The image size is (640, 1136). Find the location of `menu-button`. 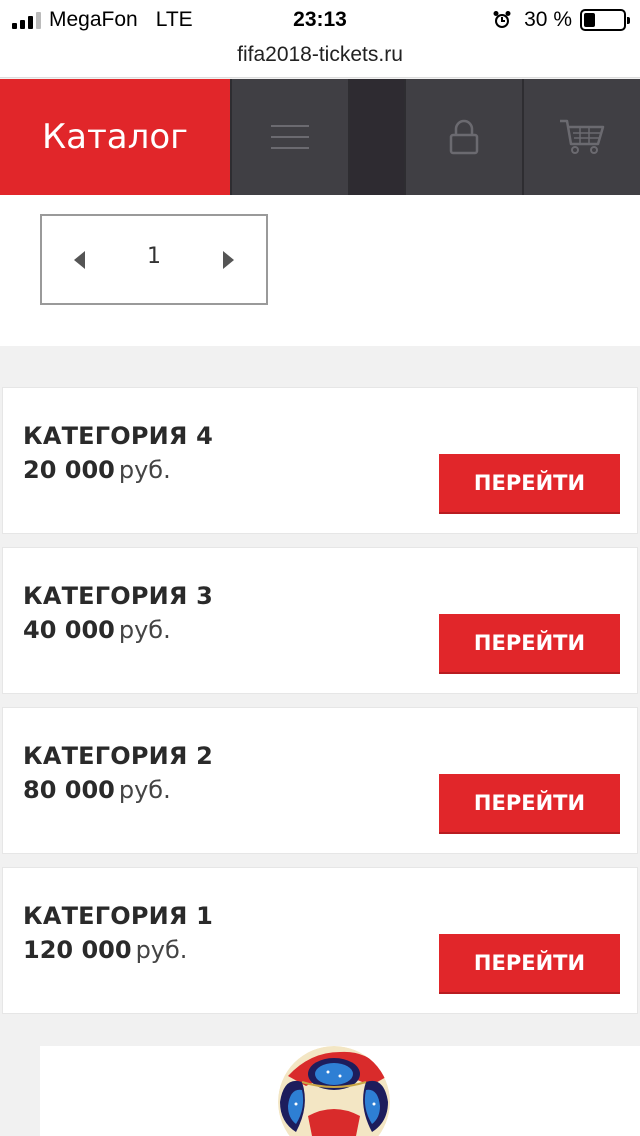

menu-button is located at coordinates (289, 137).